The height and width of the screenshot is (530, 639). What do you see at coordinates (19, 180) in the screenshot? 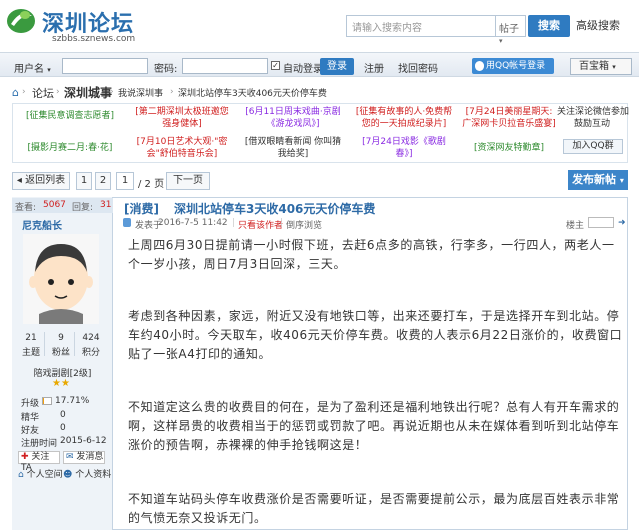
I see `arrow-left-icon: ◂` at bounding box center [19, 180].